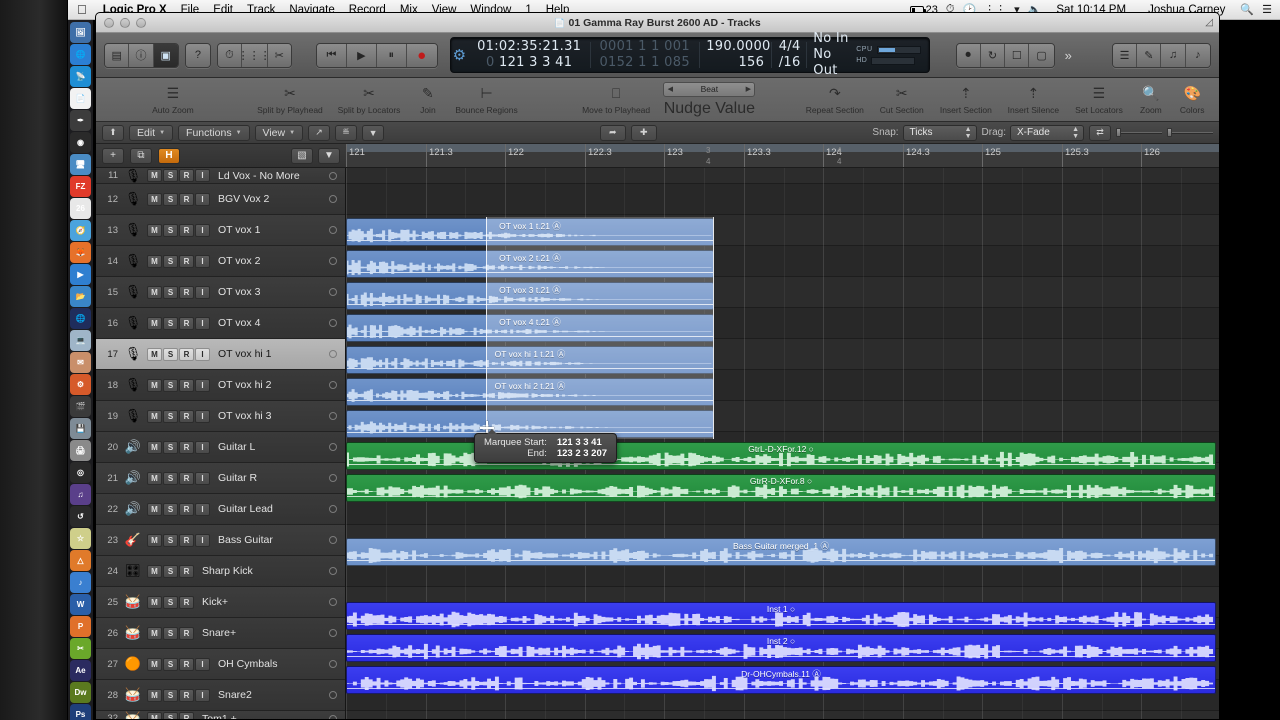  What do you see at coordinates (1125, 55) in the screenshot?
I see `list-editors-icon: ☰` at bounding box center [1125, 55].